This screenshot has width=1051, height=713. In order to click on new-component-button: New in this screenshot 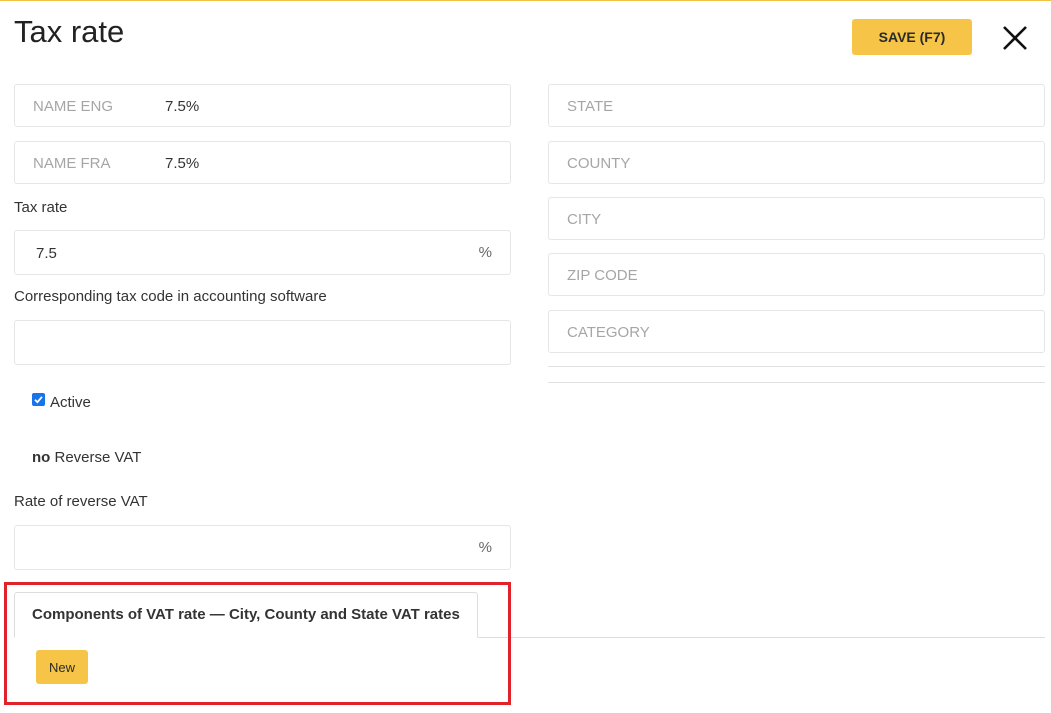, I will do `click(62, 667)`.